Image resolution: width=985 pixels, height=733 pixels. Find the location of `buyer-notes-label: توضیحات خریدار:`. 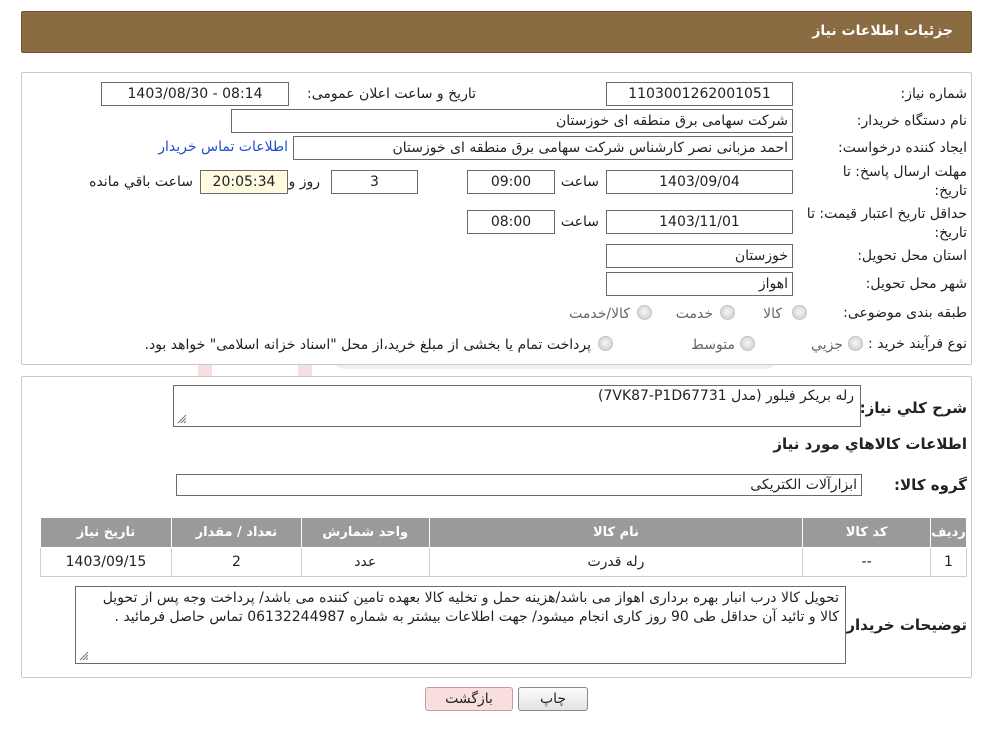

buyer-notes-label: توضیحات خریدار: is located at coordinates (903, 625).